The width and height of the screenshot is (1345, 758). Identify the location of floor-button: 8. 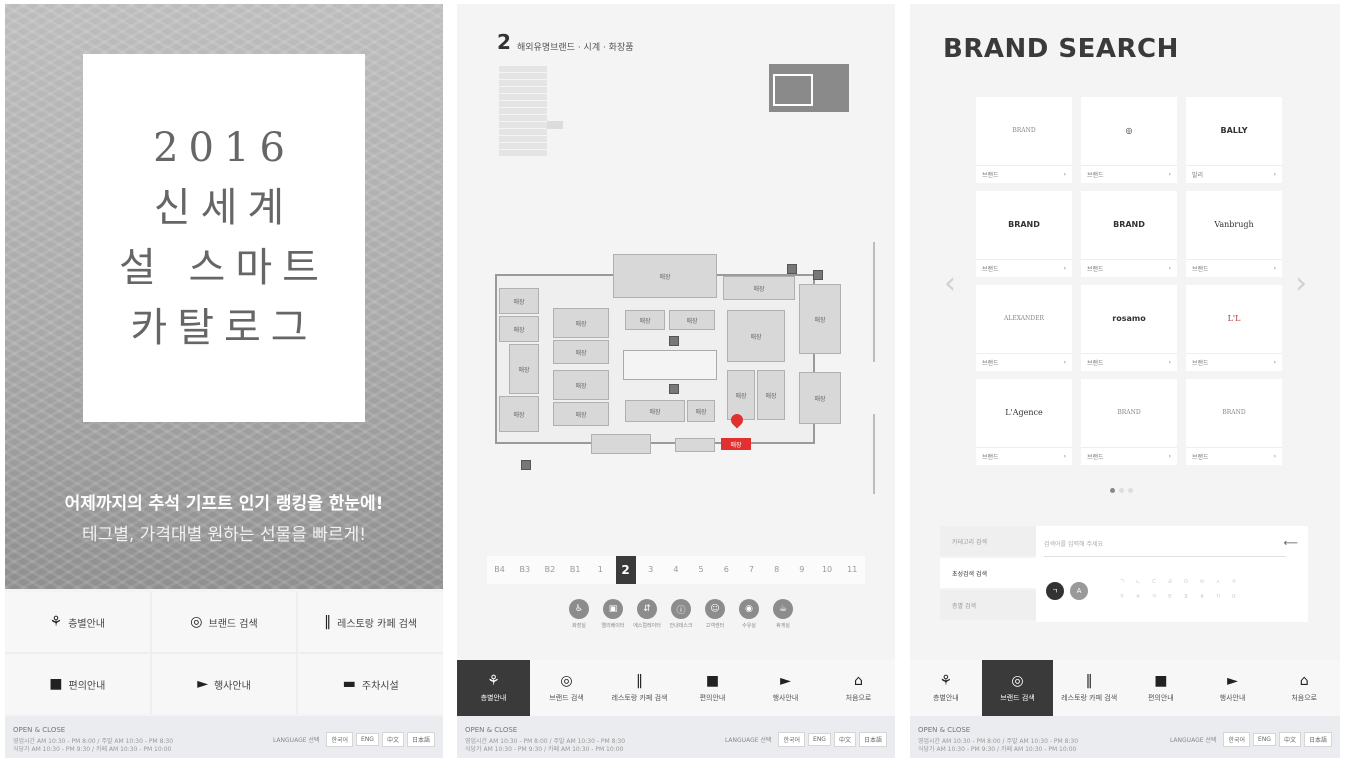
(777, 570).